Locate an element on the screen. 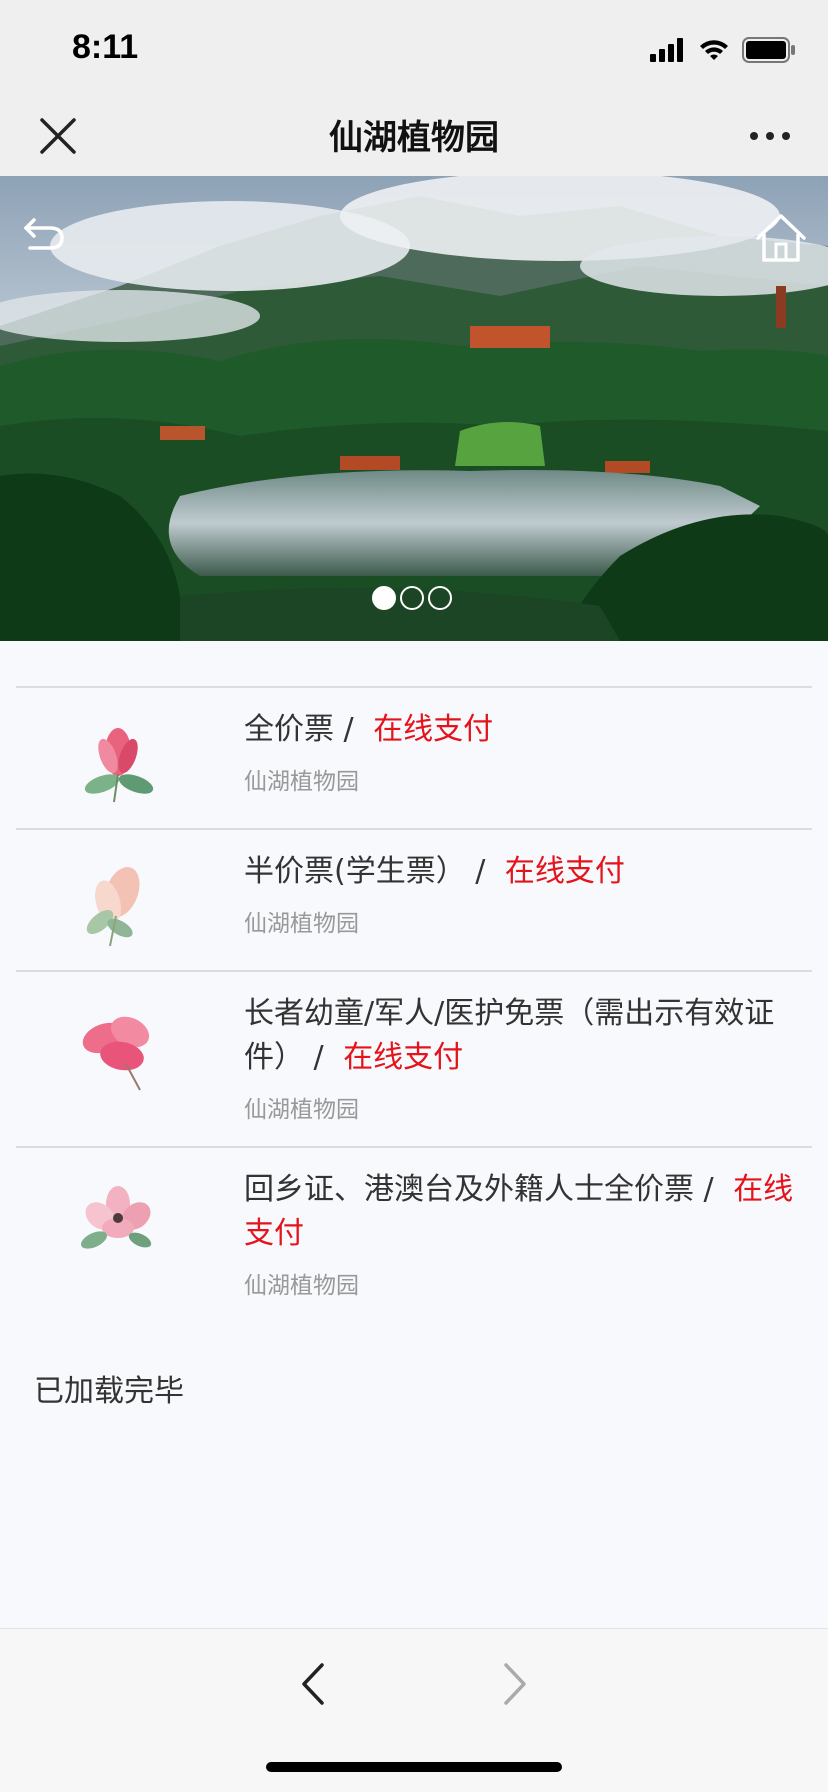  status-time: 8:11 is located at coordinates (105, 47).